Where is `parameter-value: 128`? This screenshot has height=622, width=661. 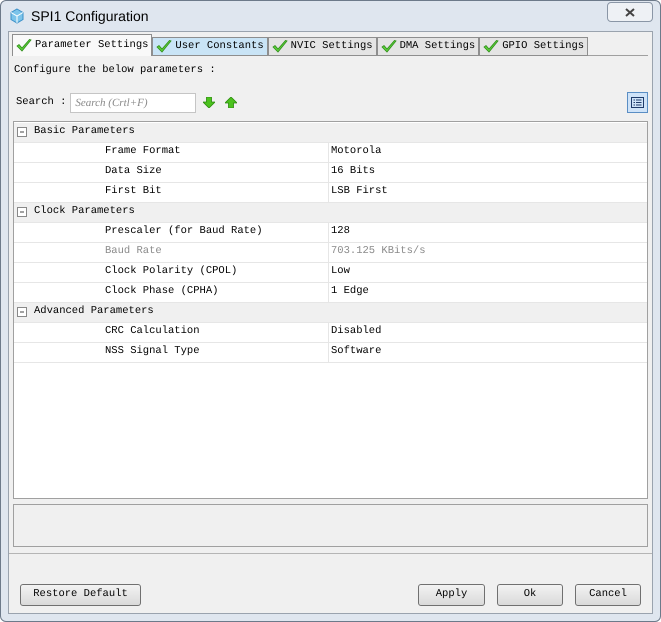
parameter-value: 128 is located at coordinates (339, 232).